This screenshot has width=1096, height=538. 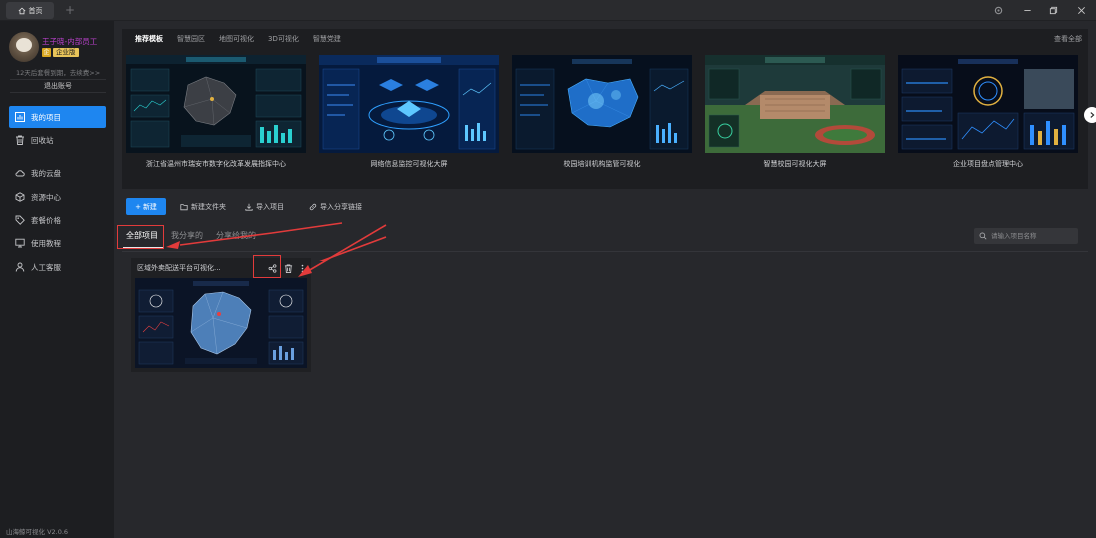 What do you see at coordinates (20, 140) in the screenshot?
I see `trash-icon` at bounding box center [20, 140].